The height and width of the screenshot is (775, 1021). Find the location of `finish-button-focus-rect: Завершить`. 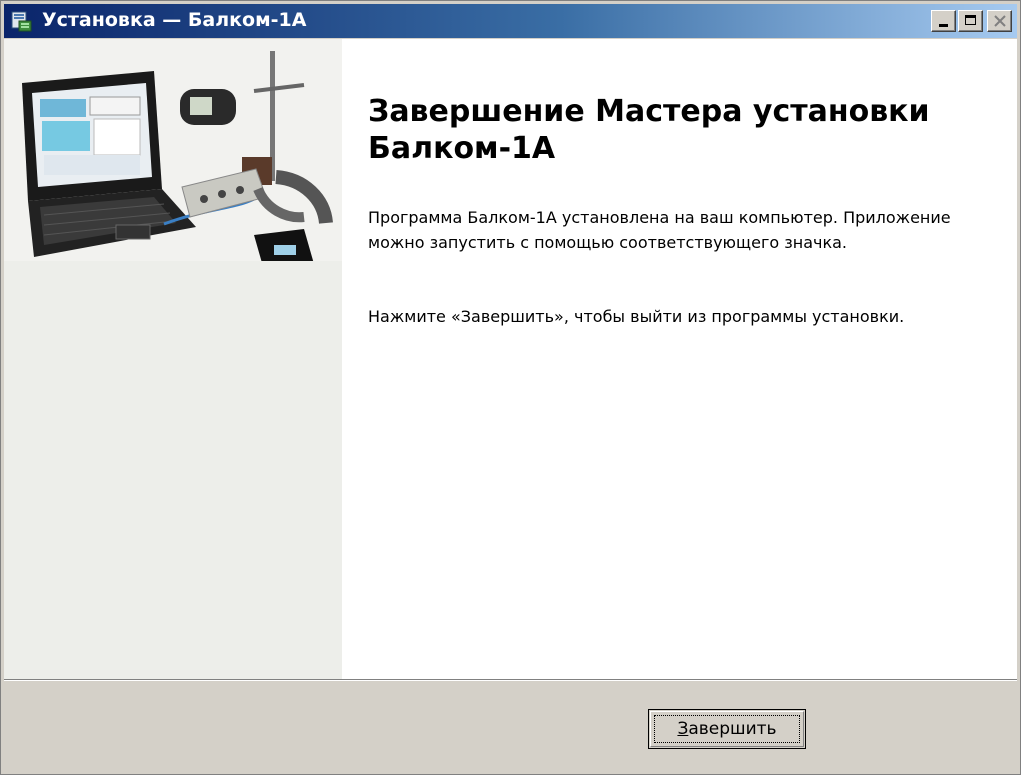

finish-button-focus-rect: Завершить is located at coordinates (727, 729).